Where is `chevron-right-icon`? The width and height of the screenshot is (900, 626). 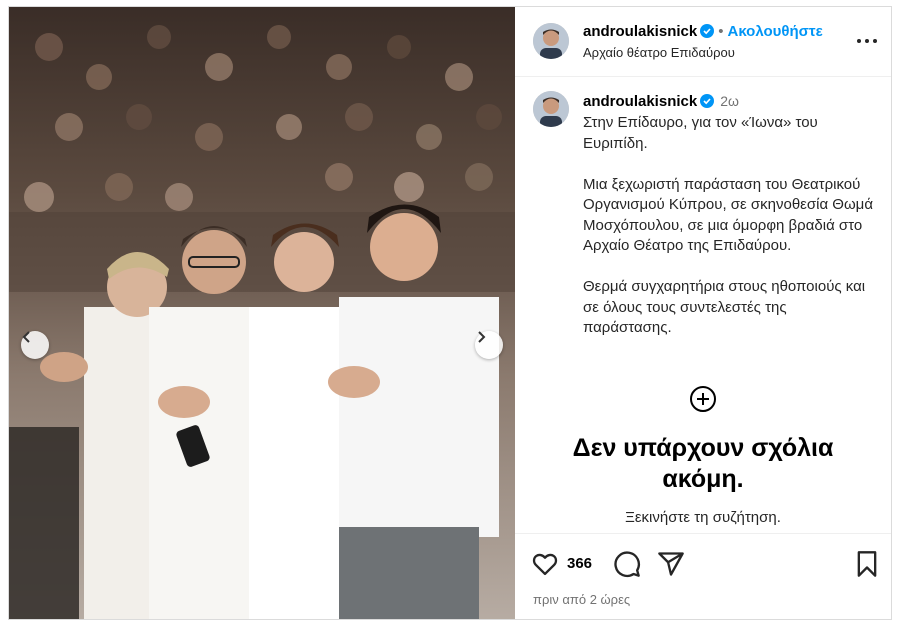
chevron-right-icon is located at coordinates (482, 337).